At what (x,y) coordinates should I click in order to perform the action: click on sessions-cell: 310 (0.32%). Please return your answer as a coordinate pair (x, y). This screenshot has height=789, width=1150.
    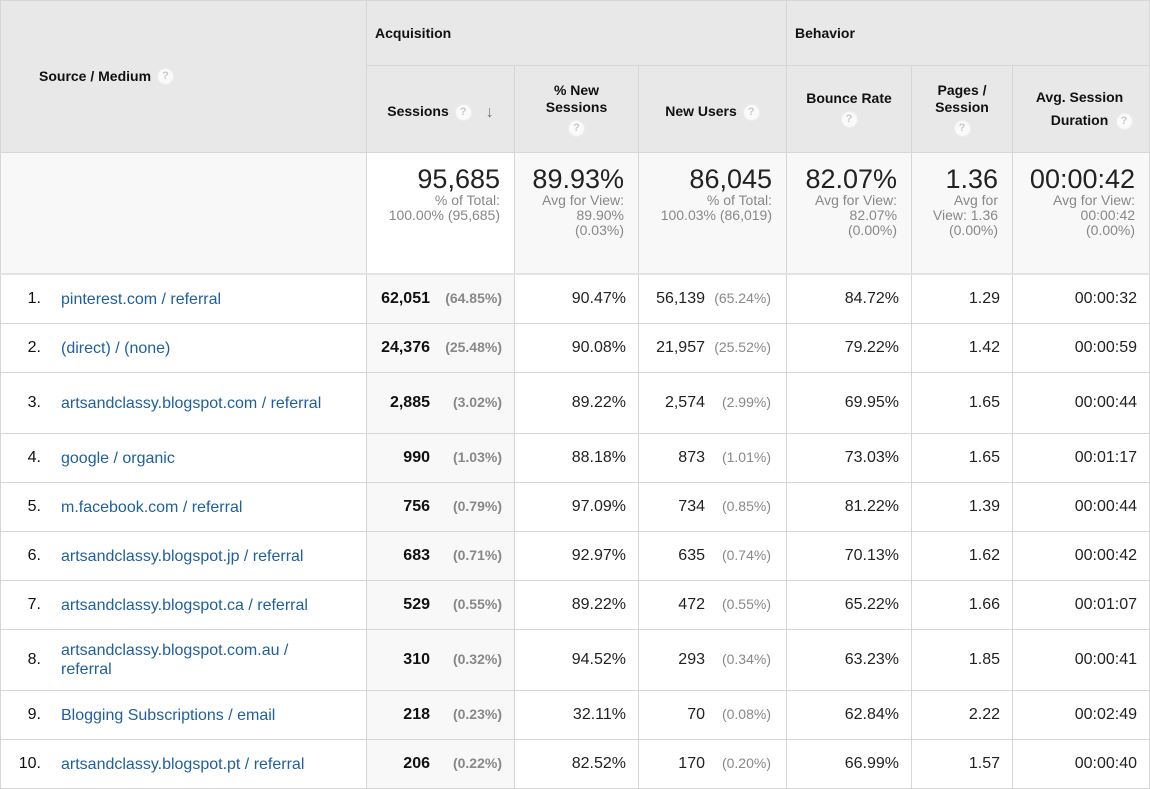
    Looking at the image, I should click on (440, 660).